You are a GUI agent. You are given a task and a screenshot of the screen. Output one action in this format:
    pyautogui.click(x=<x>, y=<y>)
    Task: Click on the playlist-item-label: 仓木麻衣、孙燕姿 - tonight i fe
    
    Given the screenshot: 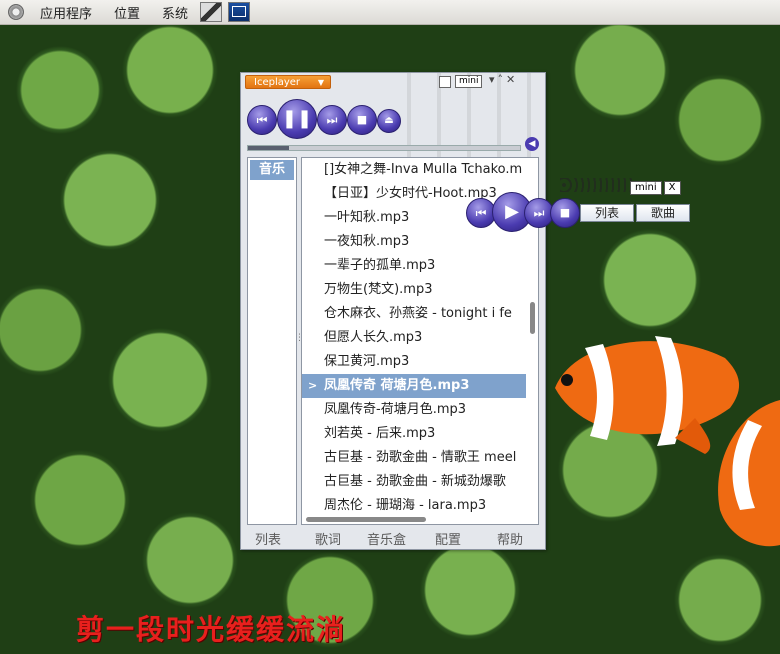 What is the action you would take?
    pyautogui.click(x=418, y=313)
    